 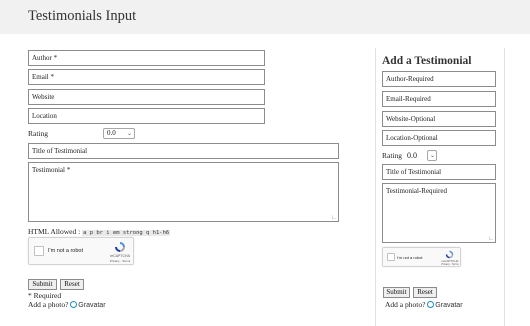 What do you see at coordinates (439, 79) in the screenshot?
I see `sidebar-author-input` at bounding box center [439, 79].